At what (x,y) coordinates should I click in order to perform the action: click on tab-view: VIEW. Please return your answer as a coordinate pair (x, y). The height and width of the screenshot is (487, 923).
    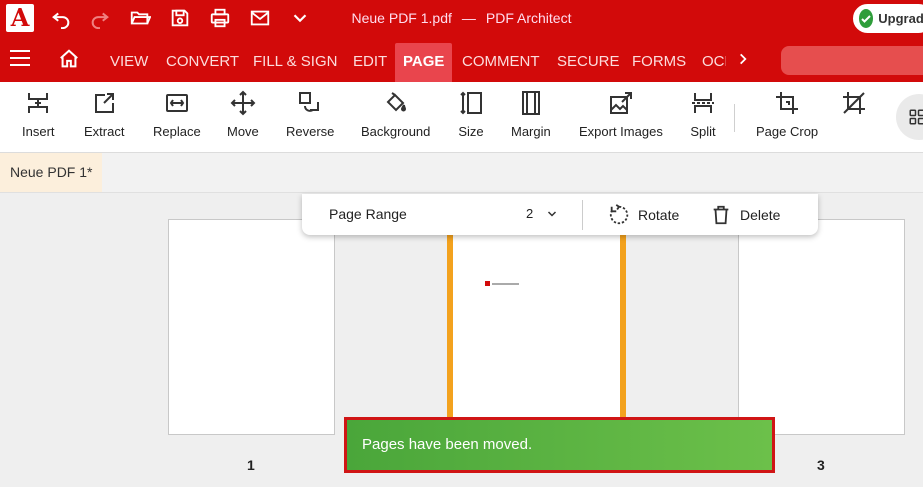
    Looking at the image, I should click on (129, 62).